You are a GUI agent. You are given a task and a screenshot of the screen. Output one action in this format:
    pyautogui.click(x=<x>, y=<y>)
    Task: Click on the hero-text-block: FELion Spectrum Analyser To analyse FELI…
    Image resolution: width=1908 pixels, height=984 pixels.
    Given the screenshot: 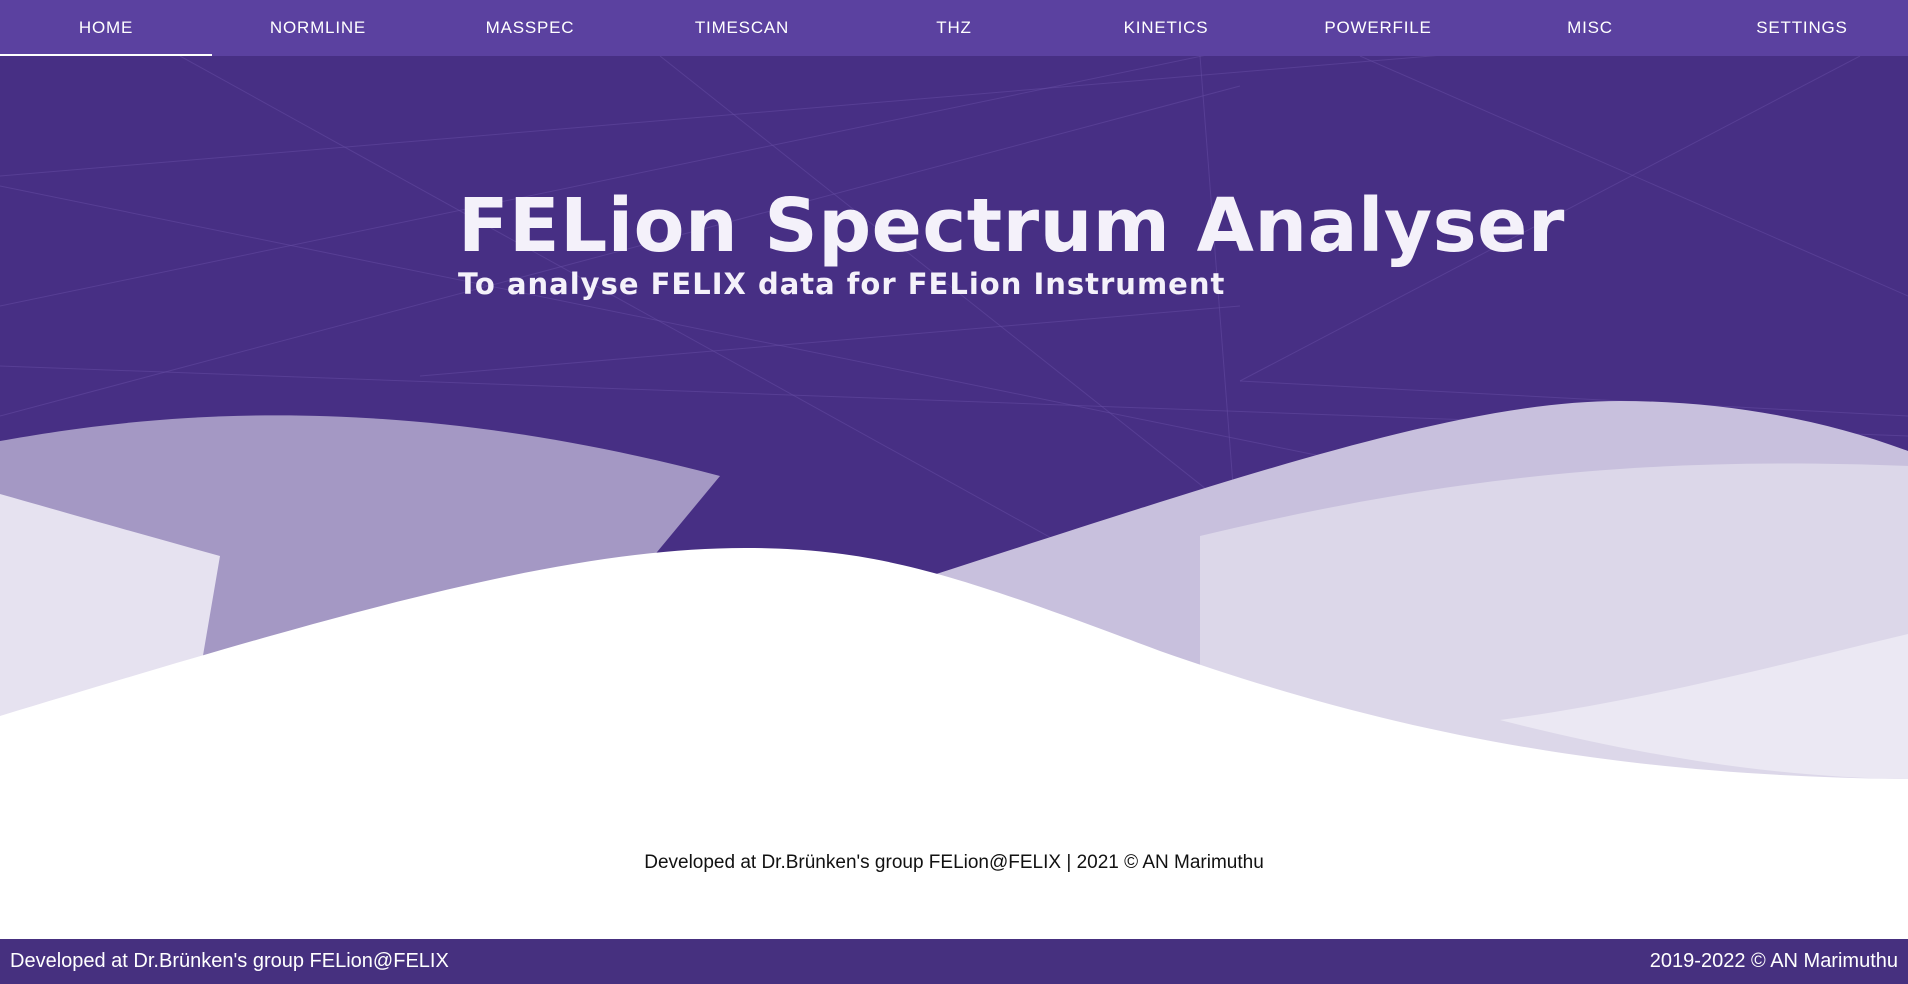 What is the action you would take?
    pyautogui.click(x=1011, y=240)
    